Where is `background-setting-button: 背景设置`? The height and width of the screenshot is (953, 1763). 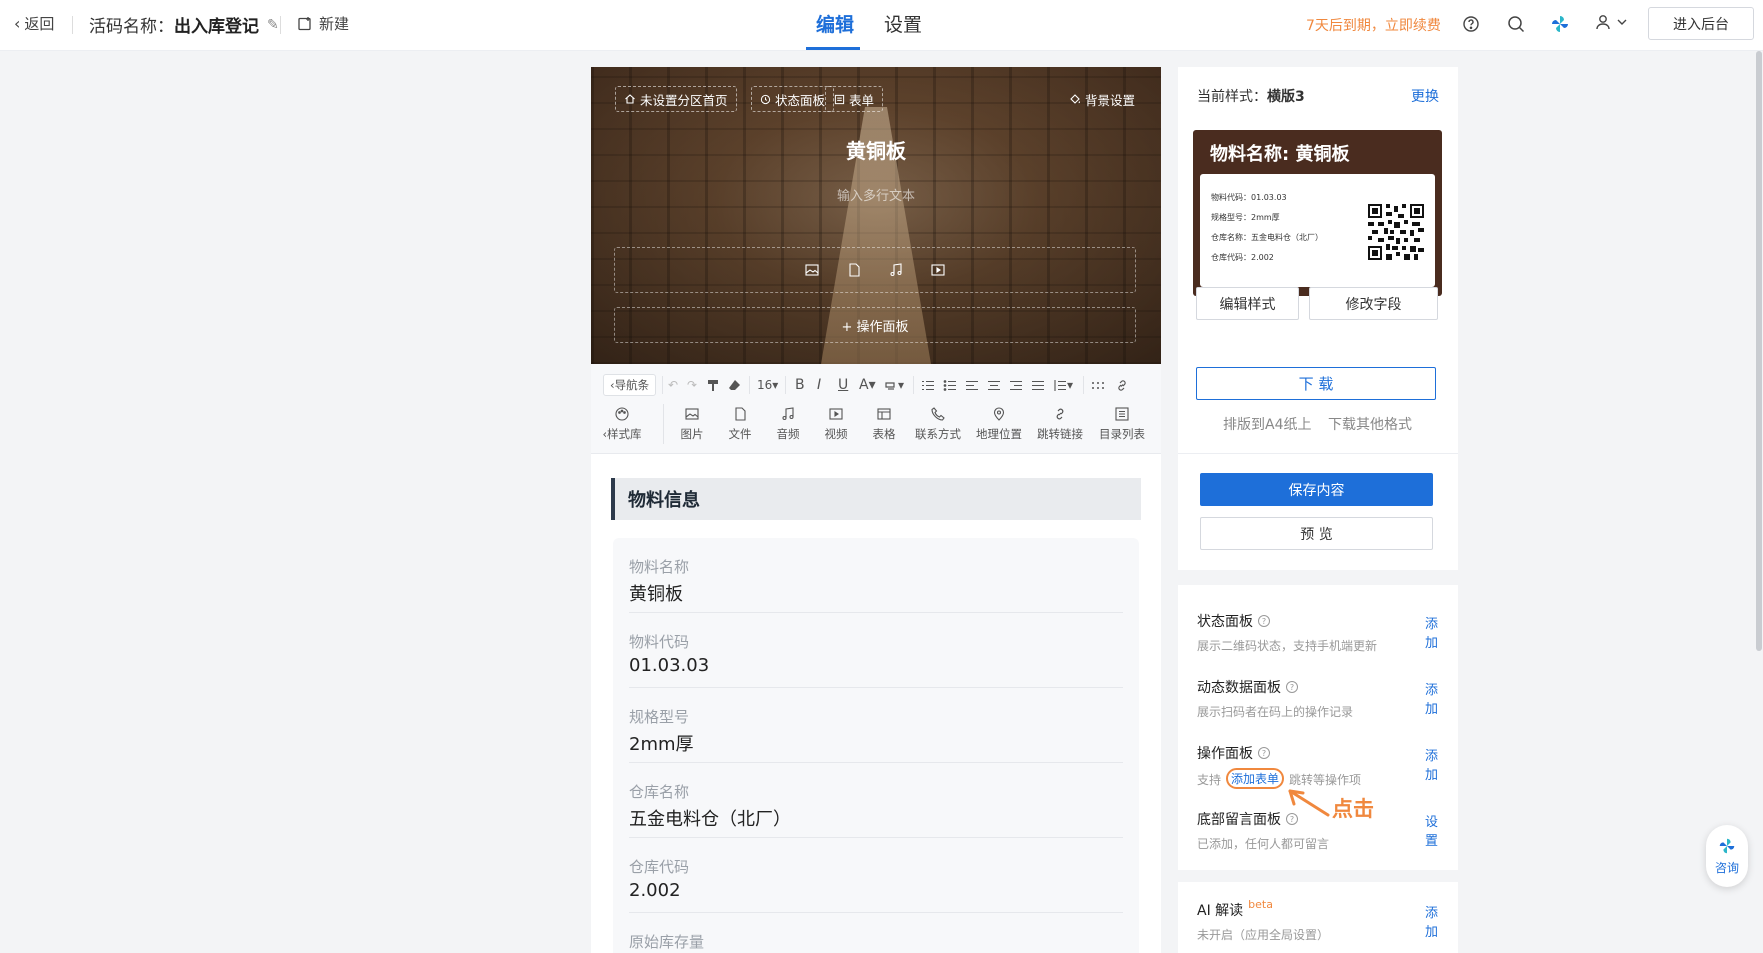
background-setting-button: 背景设置 is located at coordinates (1102, 99).